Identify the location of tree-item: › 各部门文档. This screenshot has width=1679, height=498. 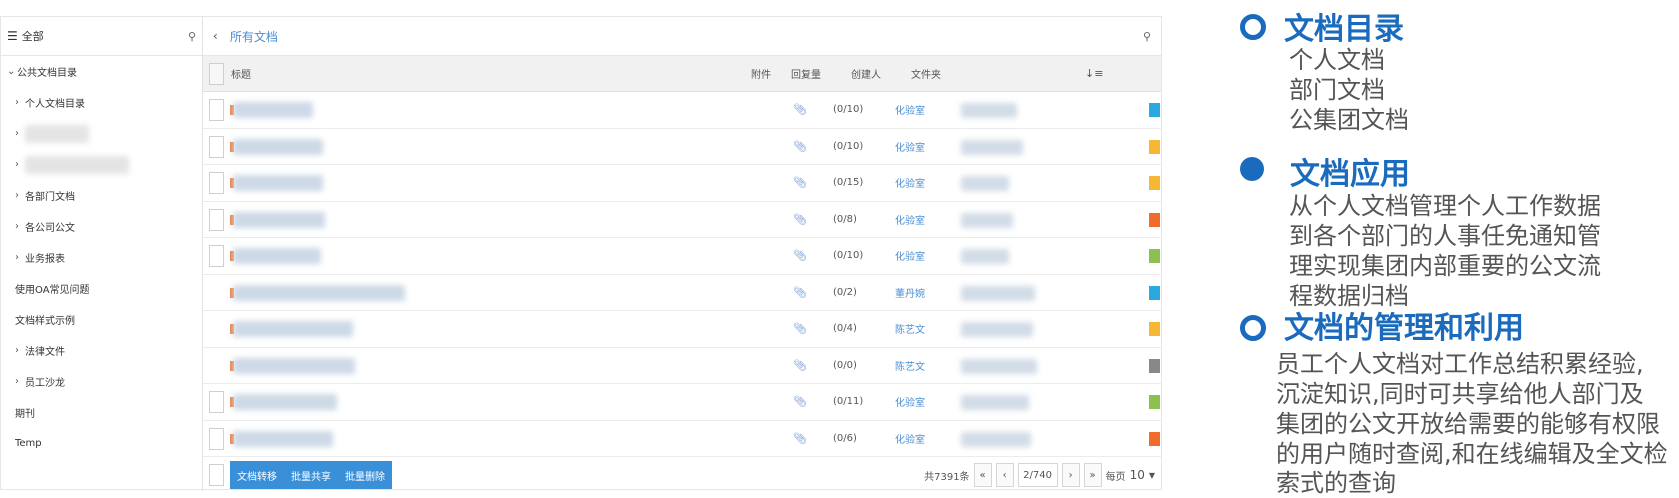
(101, 195).